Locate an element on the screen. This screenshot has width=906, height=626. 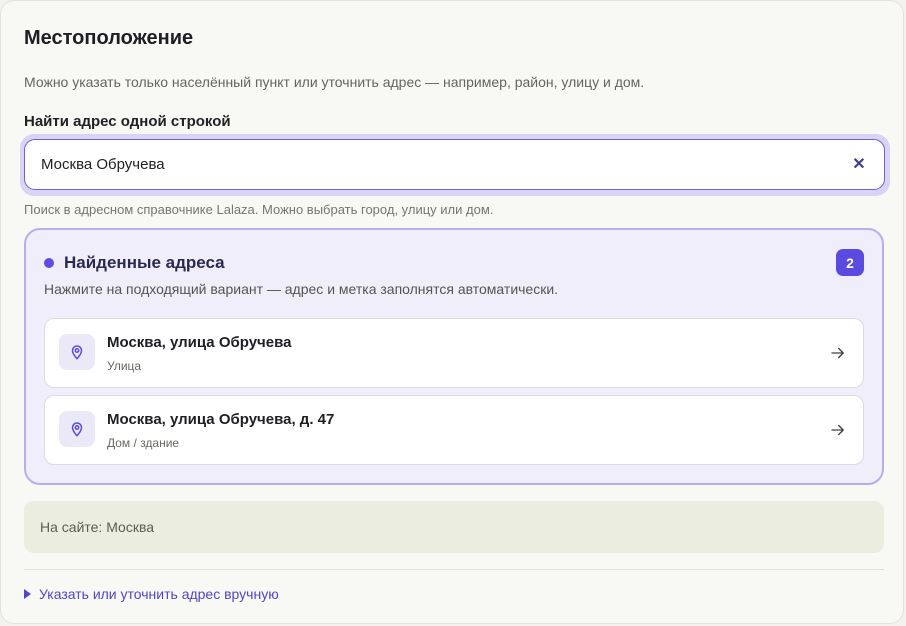
triangle-right-icon is located at coordinates (27, 594).